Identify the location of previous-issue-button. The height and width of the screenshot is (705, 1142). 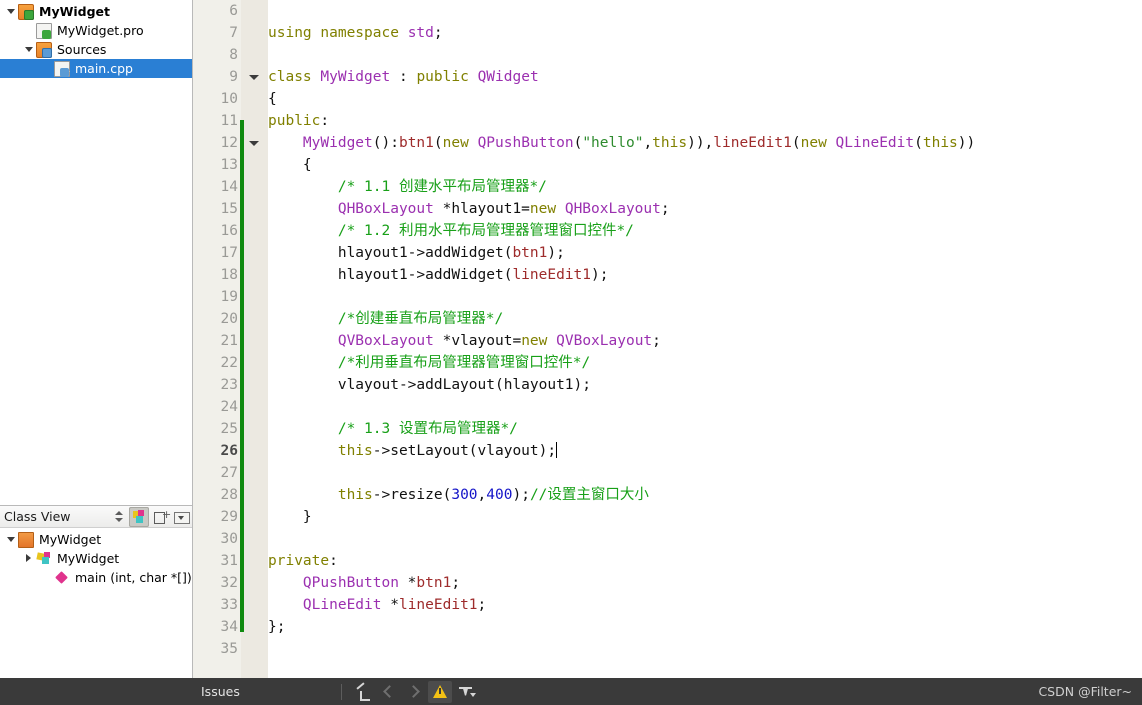
(388, 692).